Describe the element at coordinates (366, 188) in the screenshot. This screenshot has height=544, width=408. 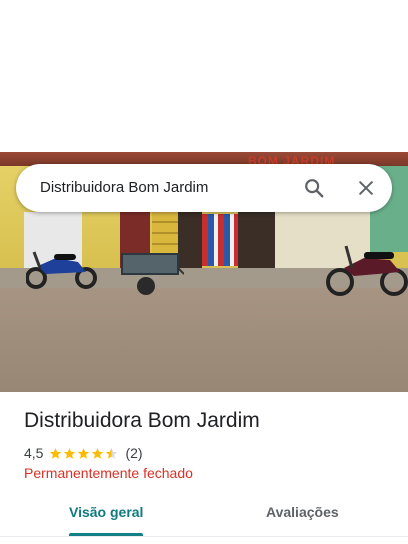
I see `close-icon` at that location.